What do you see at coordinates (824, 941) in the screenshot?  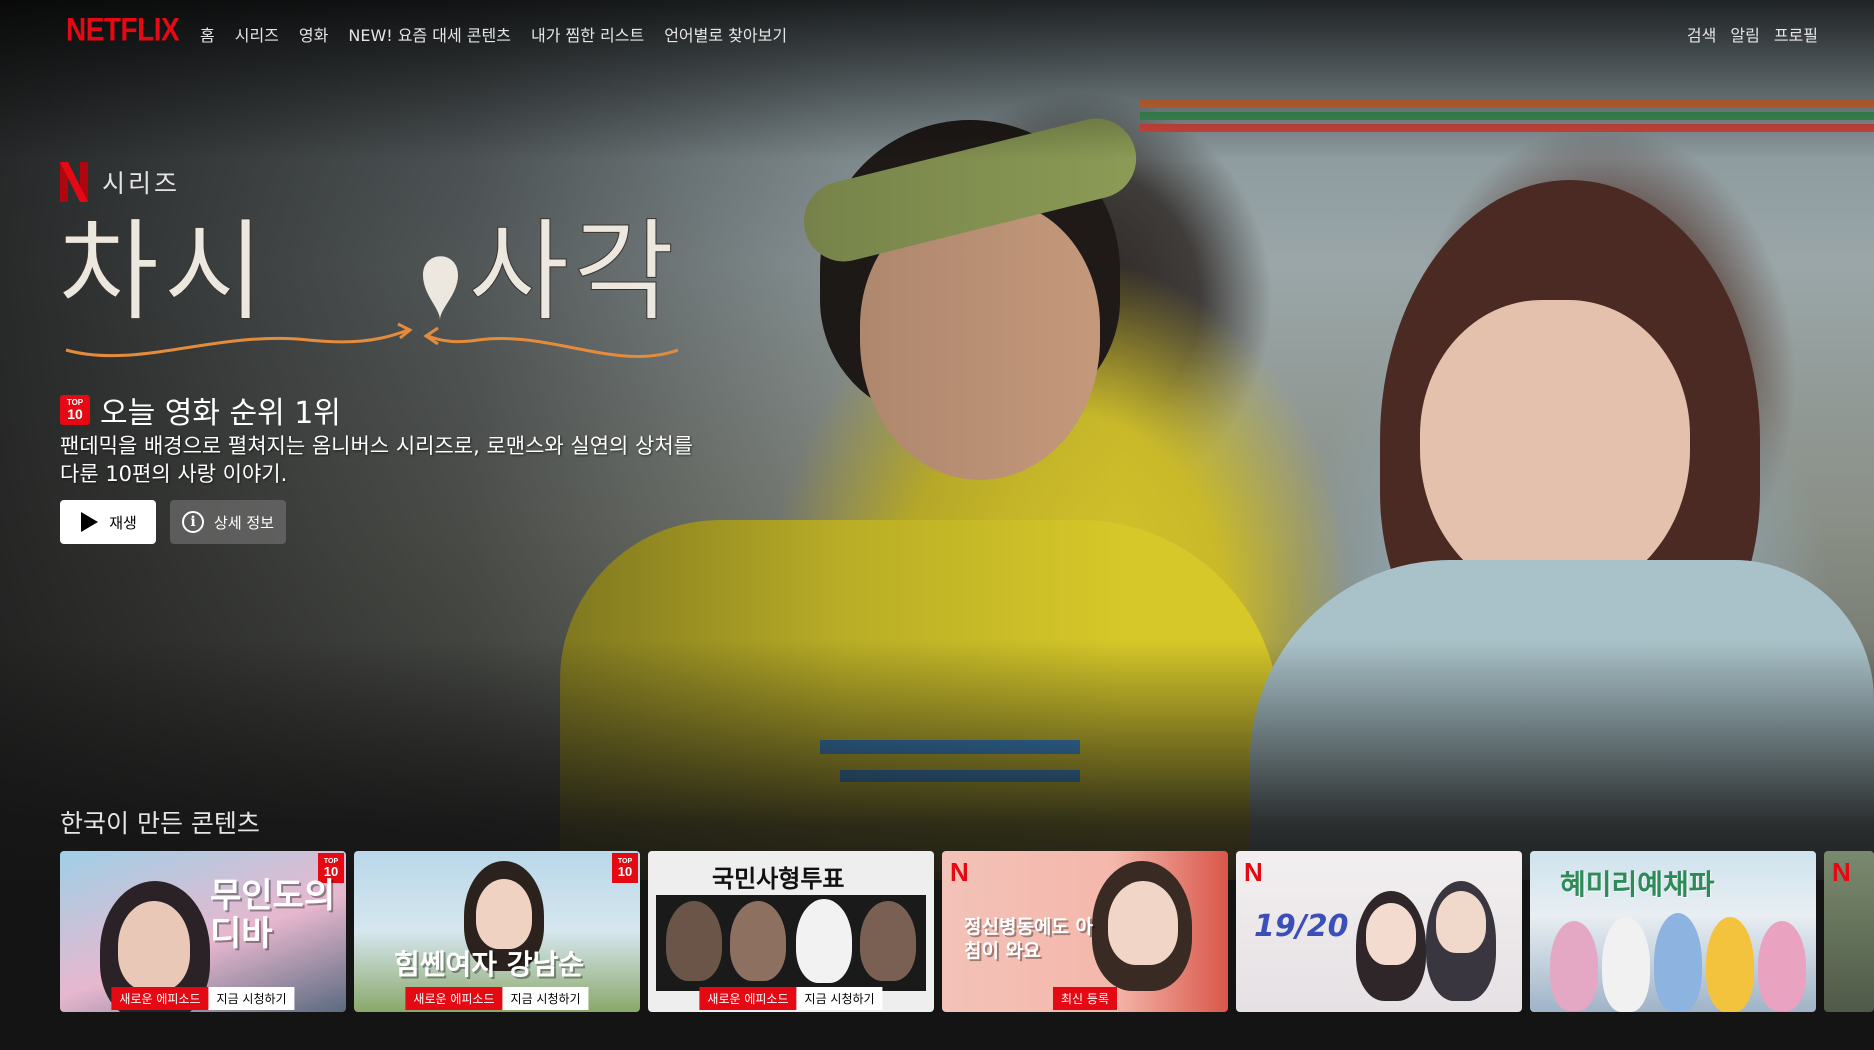 I see `card-mask-figure` at bounding box center [824, 941].